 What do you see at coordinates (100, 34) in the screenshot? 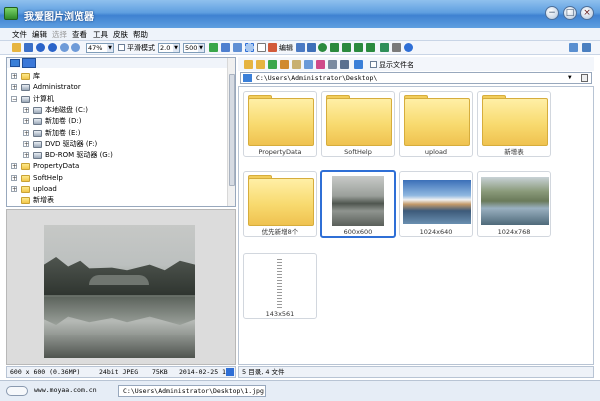
I see `menu-tools: 工具` at bounding box center [100, 34].